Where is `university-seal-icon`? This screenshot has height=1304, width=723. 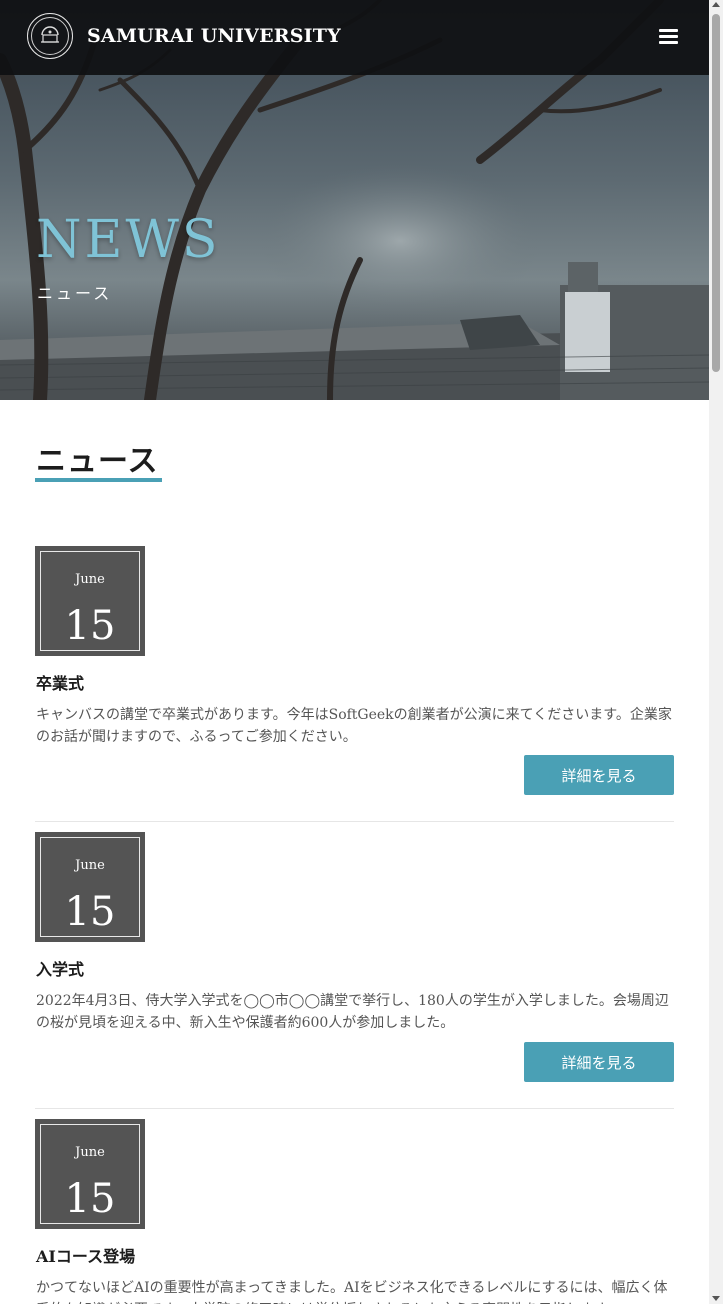
university-seal-icon is located at coordinates (50, 36).